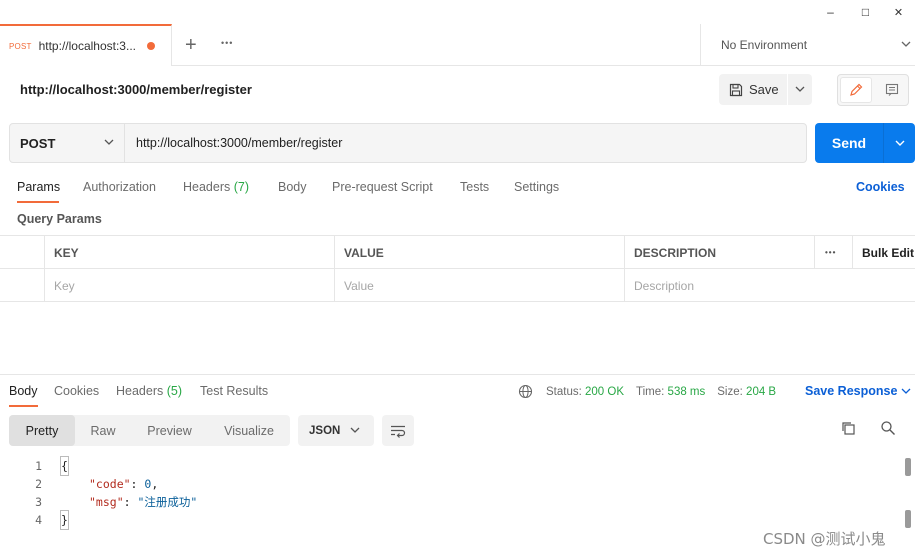 The image size is (915, 556). I want to click on save-response-label: Save Response, so click(851, 391).